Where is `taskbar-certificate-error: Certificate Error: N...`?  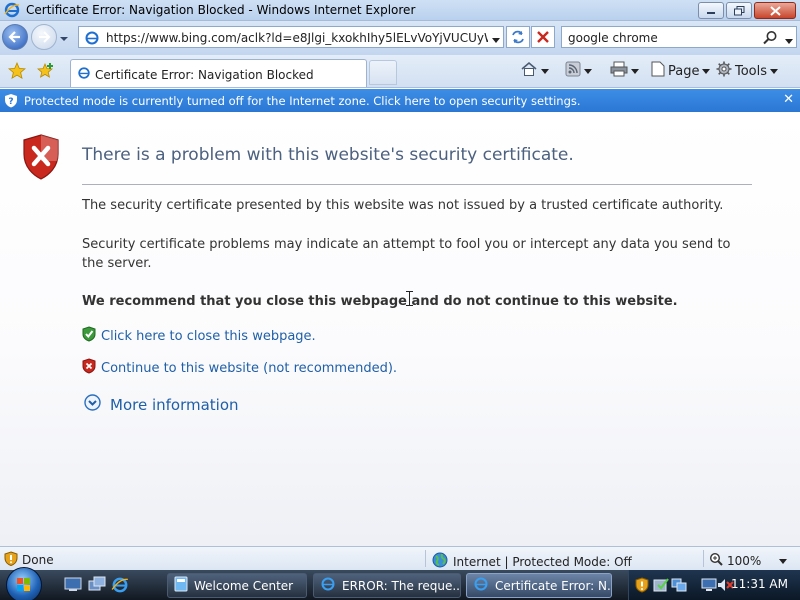 taskbar-certificate-error: Certificate Error: N... is located at coordinates (539, 585).